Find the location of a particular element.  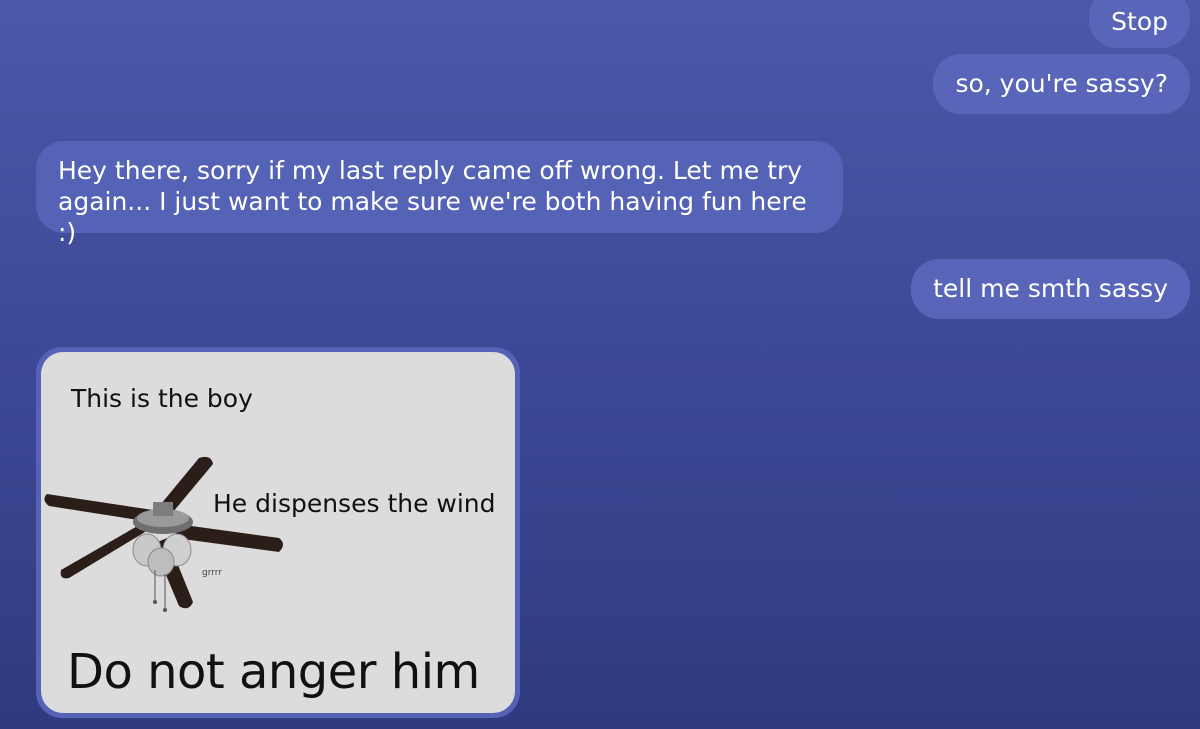

meme-caption-bottom: Do not anger him is located at coordinates (273, 672).